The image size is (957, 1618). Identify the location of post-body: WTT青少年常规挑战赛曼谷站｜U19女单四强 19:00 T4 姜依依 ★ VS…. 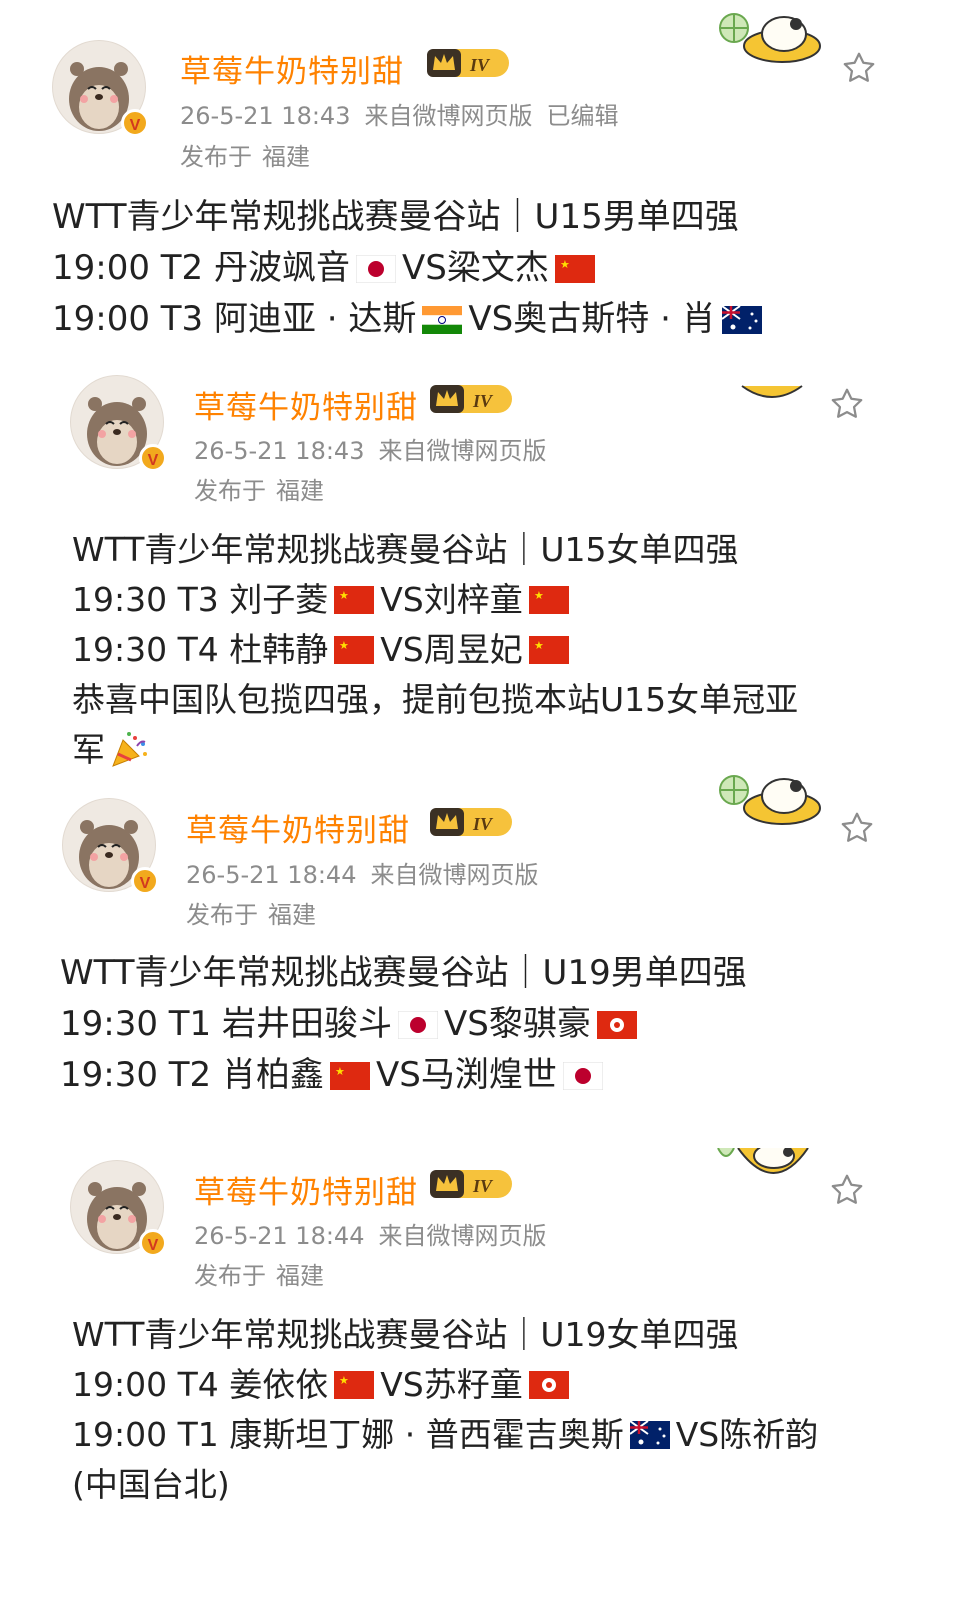
(445, 1410).